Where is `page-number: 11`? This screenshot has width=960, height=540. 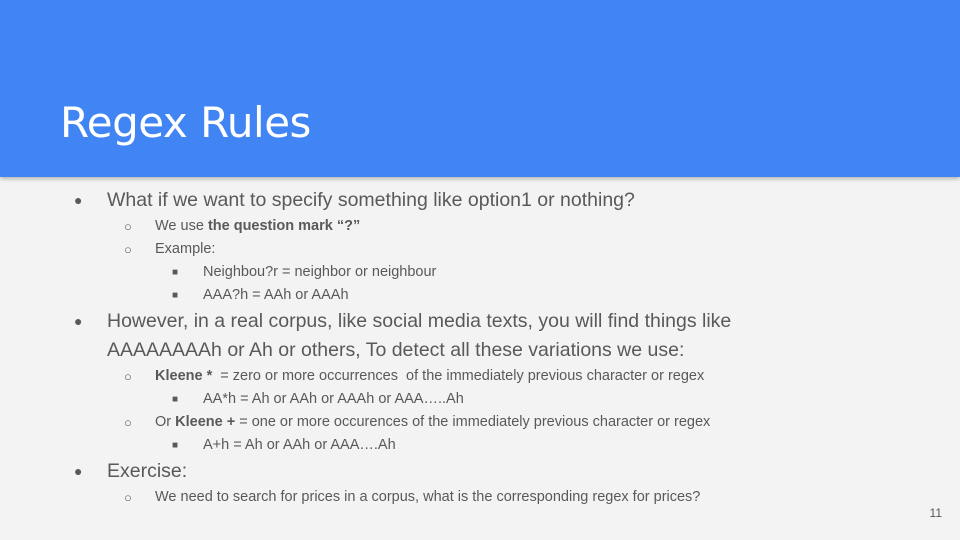 page-number: 11 is located at coordinates (935, 513).